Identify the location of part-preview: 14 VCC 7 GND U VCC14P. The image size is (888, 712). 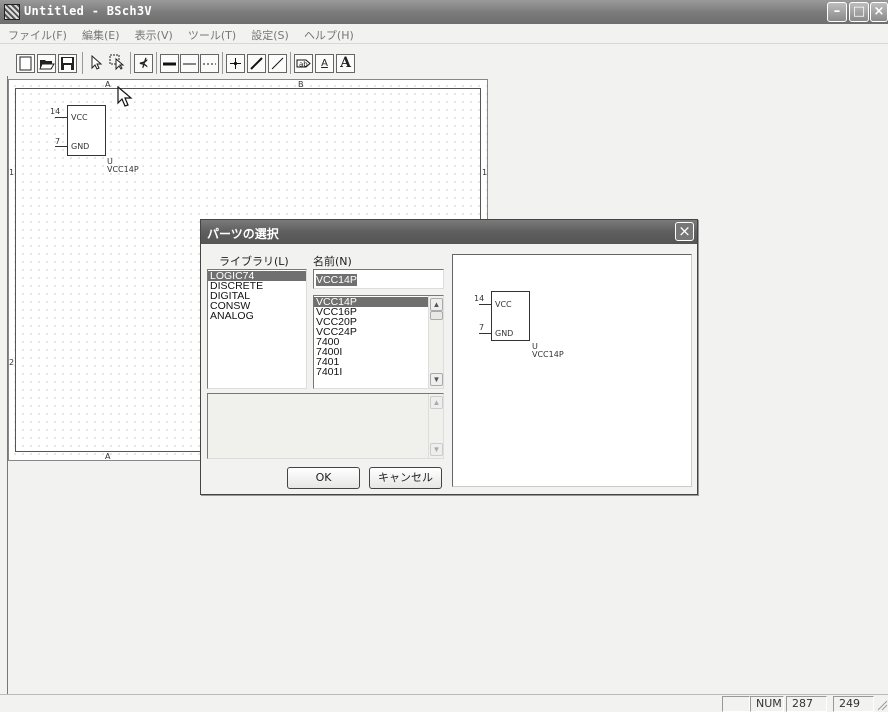
(572, 370).